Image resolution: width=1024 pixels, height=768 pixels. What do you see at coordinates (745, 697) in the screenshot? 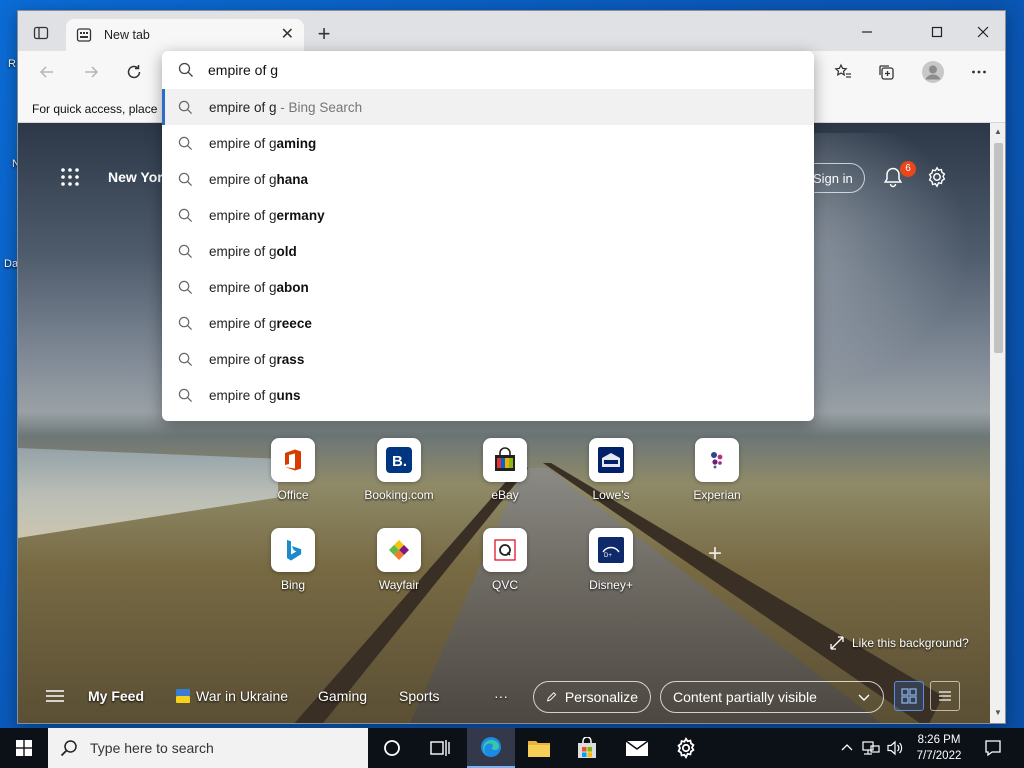
I see `content-visibility-label: Content partially visible` at bounding box center [745, 697].